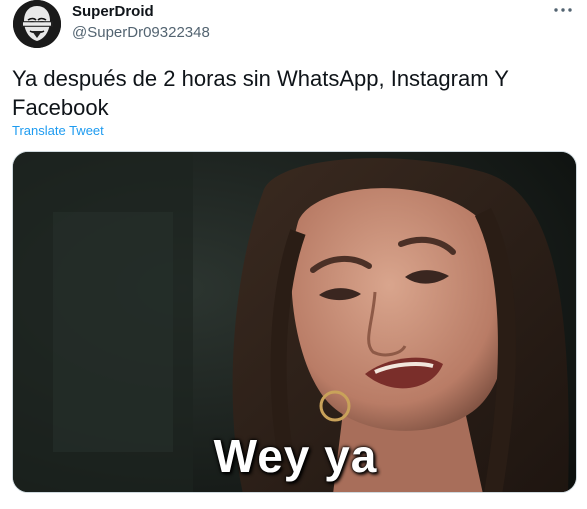 The width and height of the screenshot is (587, 509). Describe the element at coordinates (113, 11) in the screenshot. I see `author-name: SuperDroid` at that location.